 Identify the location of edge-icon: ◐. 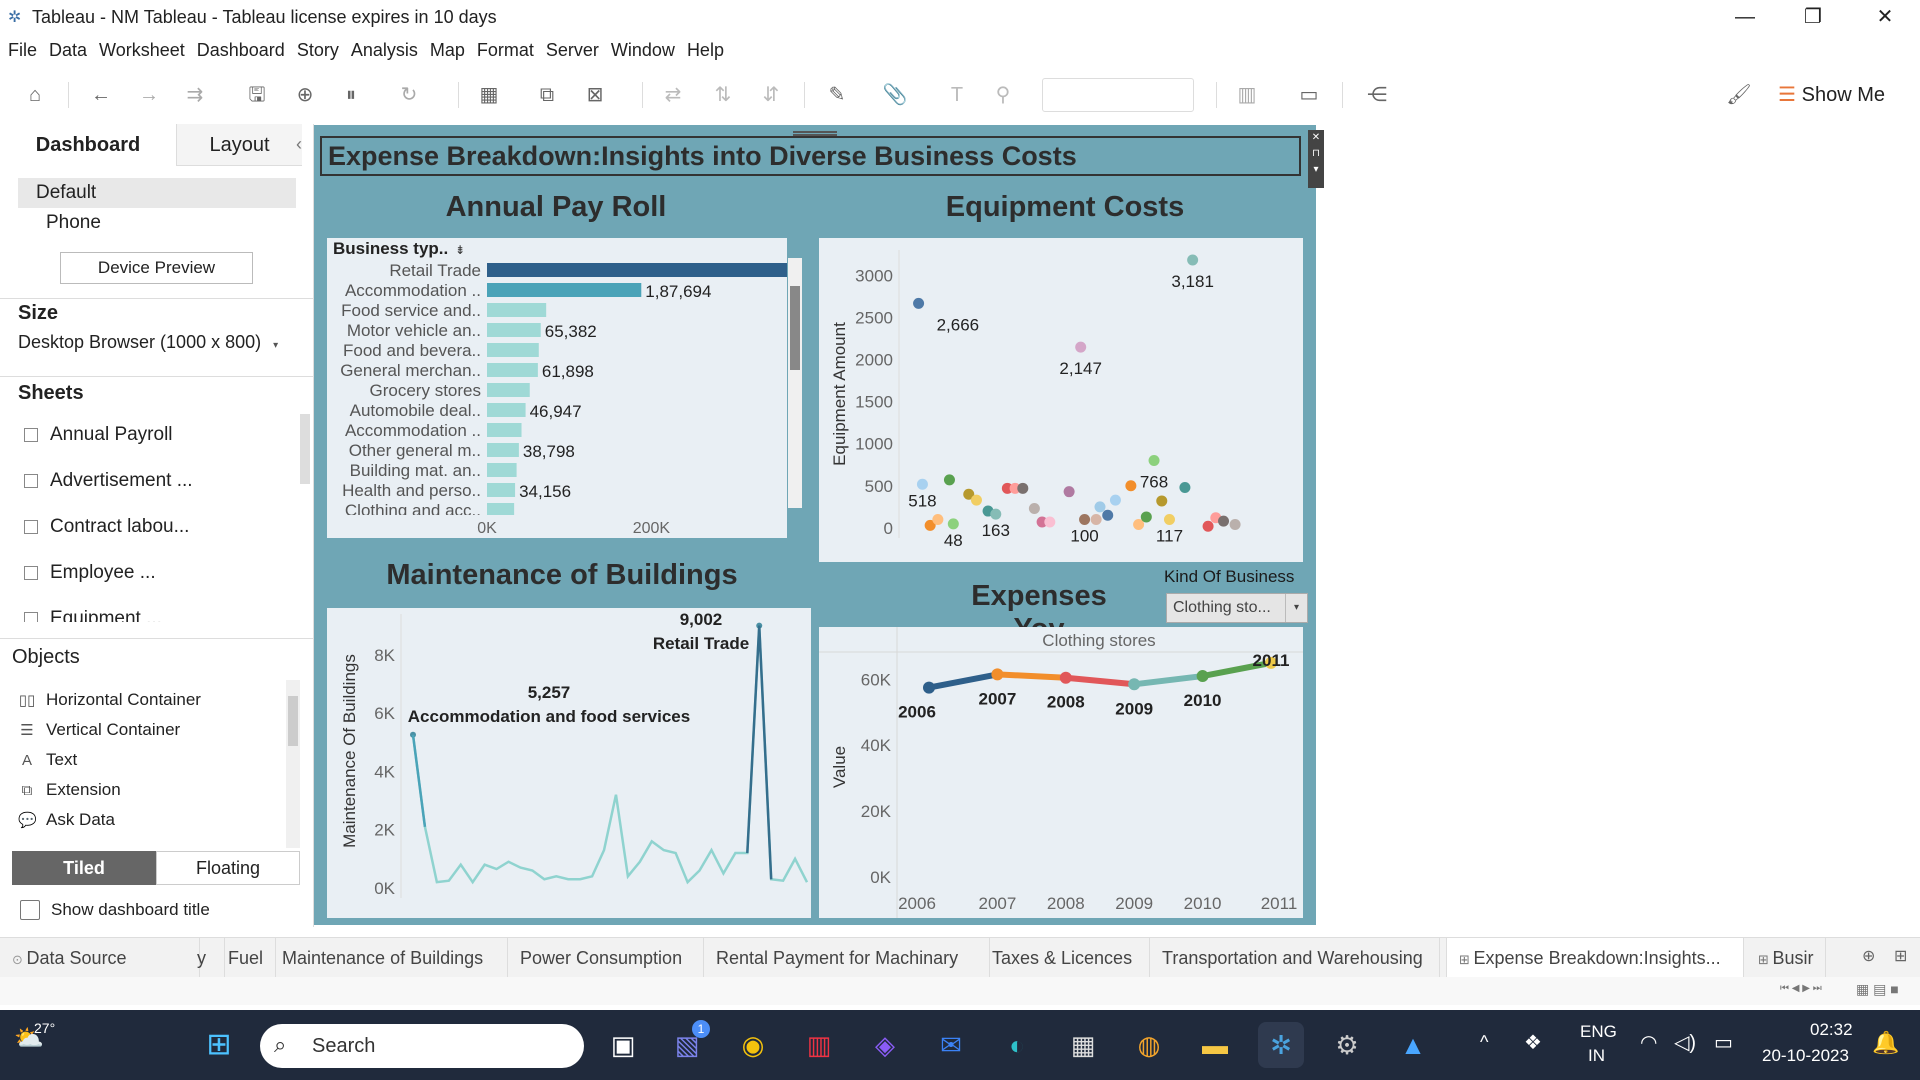
(1017, 1045).